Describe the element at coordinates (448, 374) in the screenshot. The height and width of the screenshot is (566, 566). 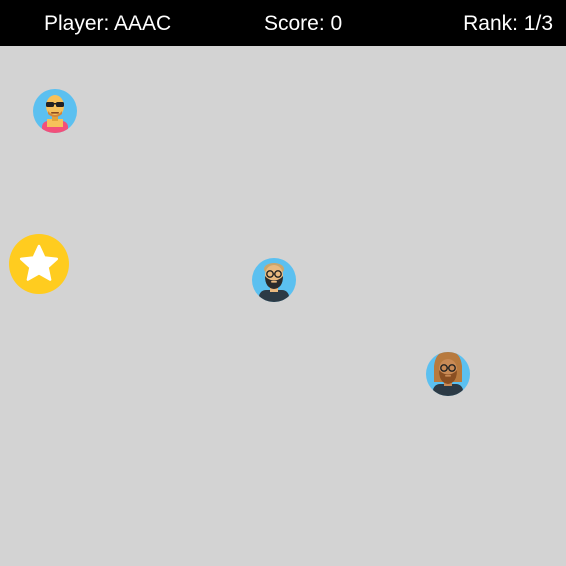
I see `long-hair-glasses-avatar-icon` at that location.